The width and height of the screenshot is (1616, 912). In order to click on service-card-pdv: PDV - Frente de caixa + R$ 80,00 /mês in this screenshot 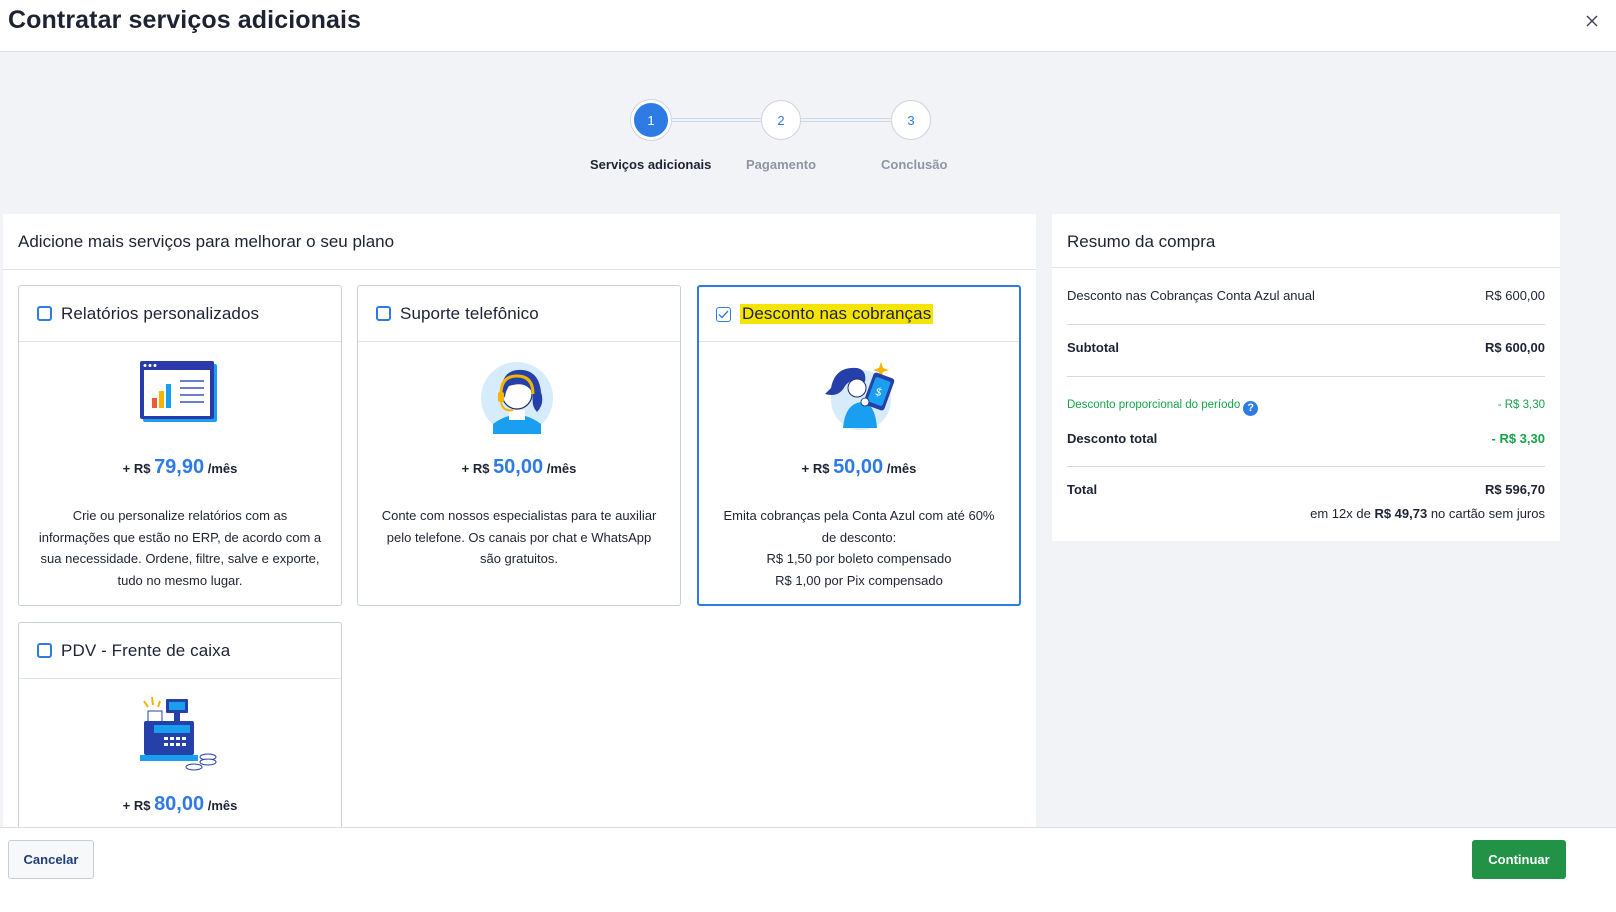, I will do `click(180, 725)`.